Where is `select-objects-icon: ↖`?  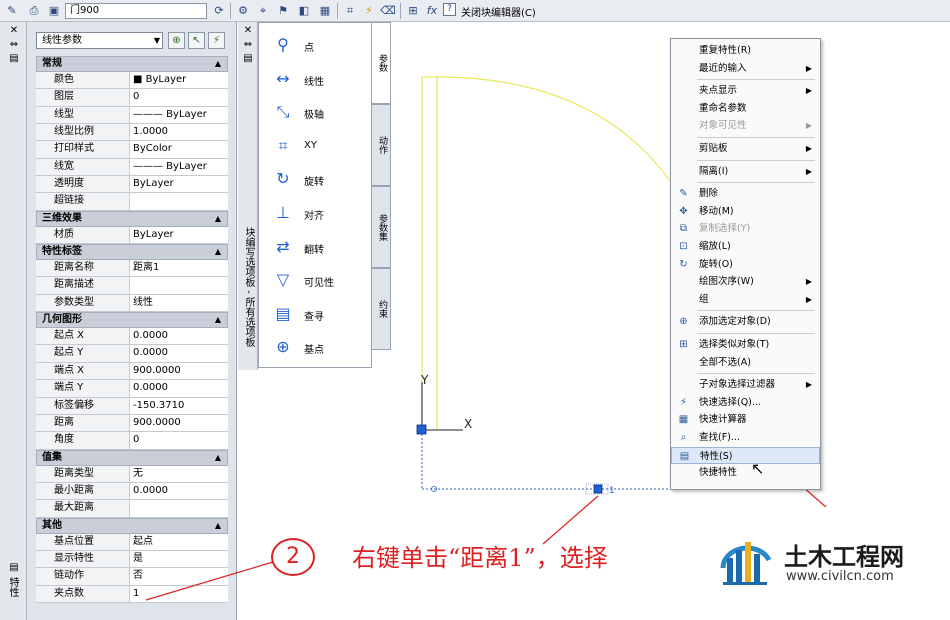
select-objects-icon: ↖ is located at coordinates (196, 40).